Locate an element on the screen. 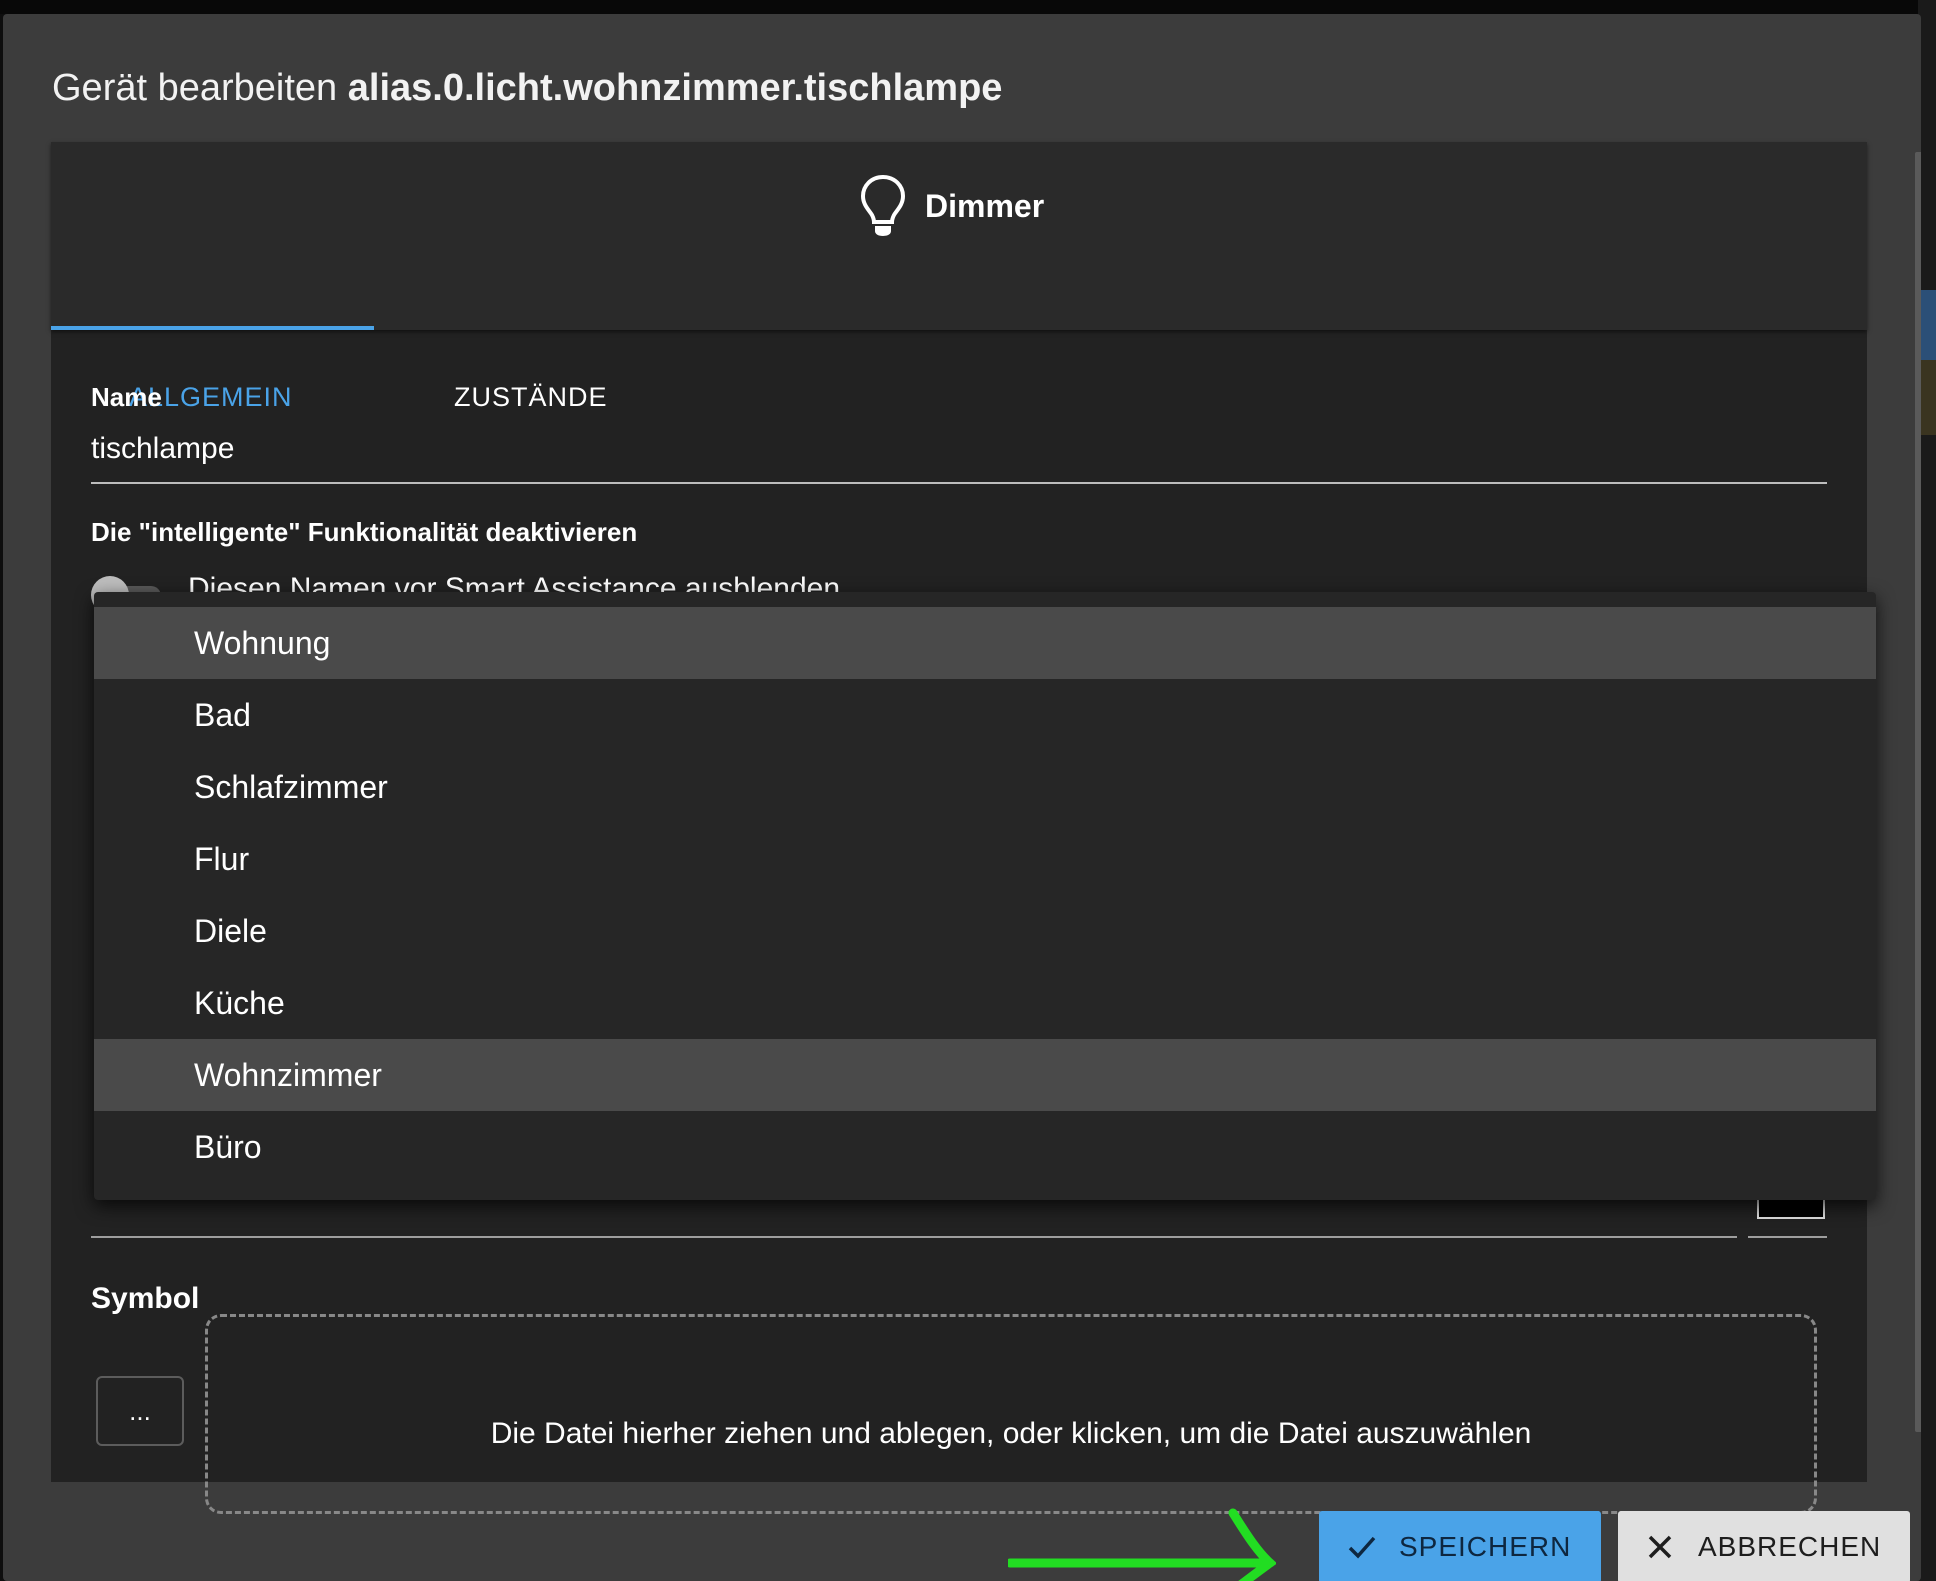 The width and height of the screenshot is (1936, 1581). dropdown-item-bad: Bad is located at coordinates (985, 715).